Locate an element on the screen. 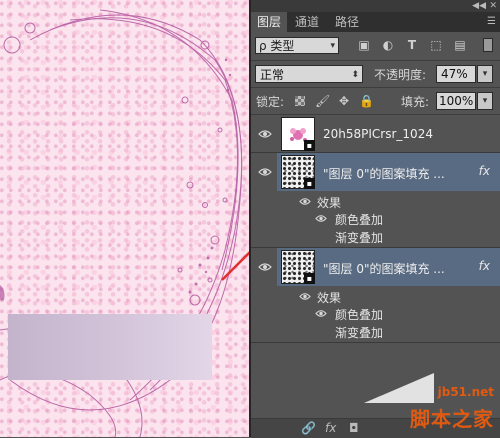  blend-mode-value: 正常 is located at coordinates (272, 75).